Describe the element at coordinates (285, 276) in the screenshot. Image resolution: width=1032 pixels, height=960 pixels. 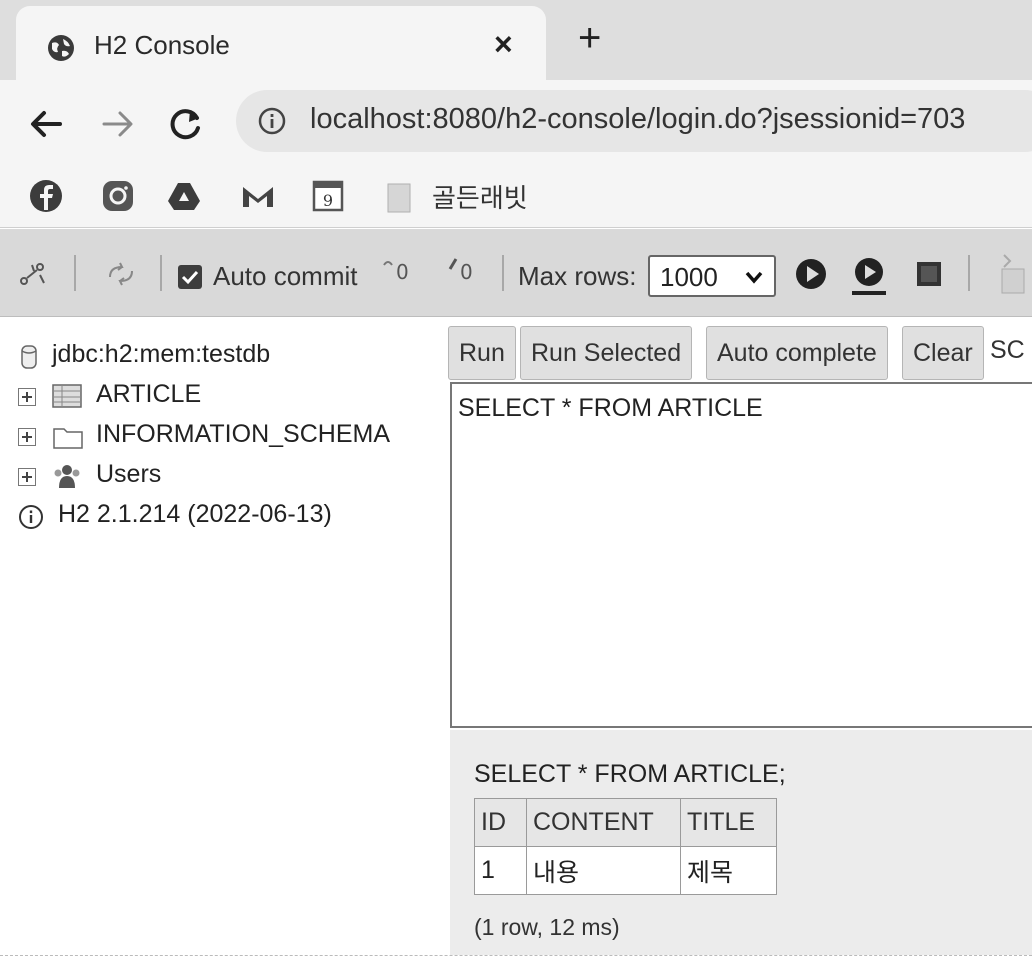
I see `auto-commit-label: Auto commit` at that location.